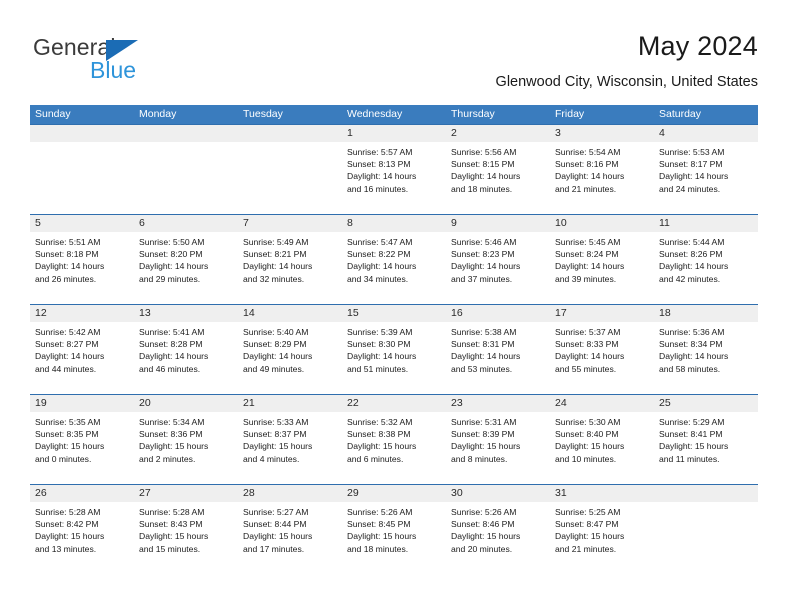  I want to click on day-number: 6, so click(142, 223).